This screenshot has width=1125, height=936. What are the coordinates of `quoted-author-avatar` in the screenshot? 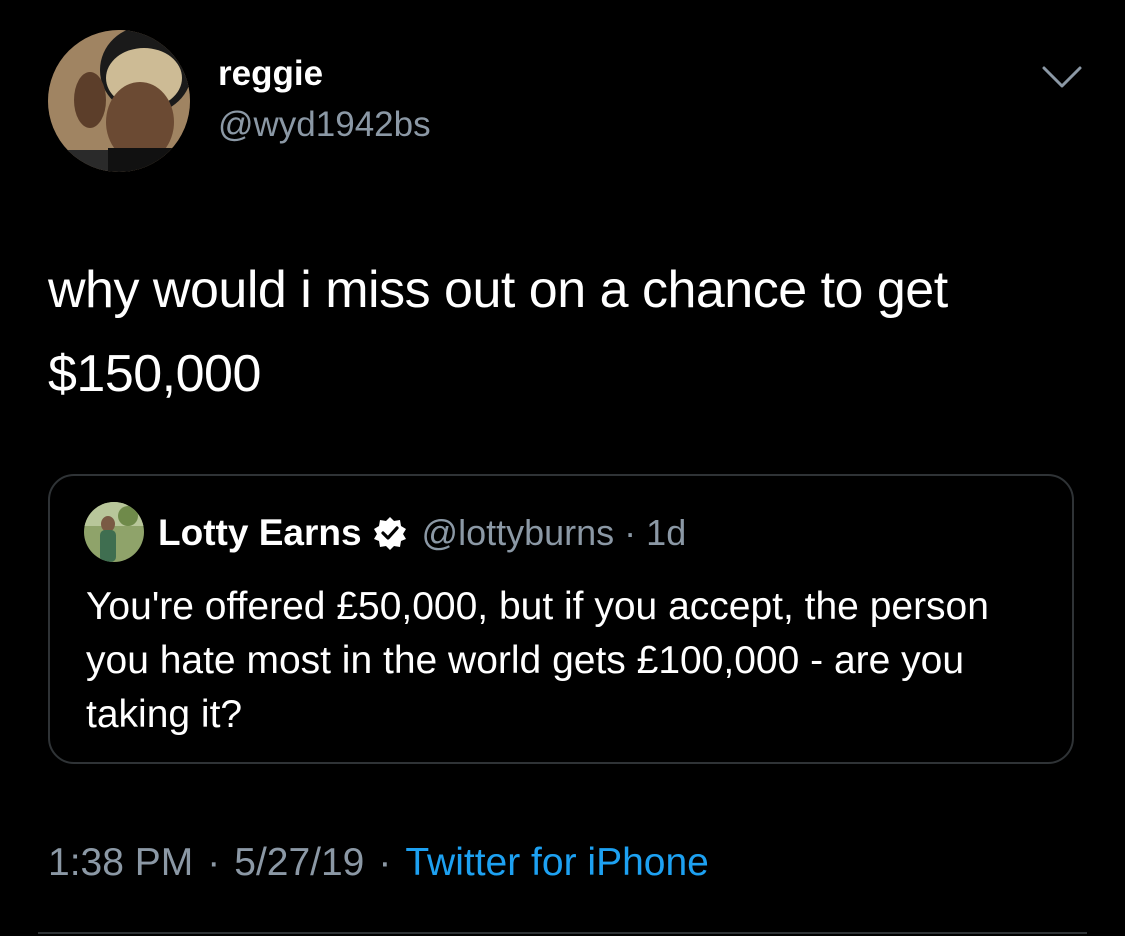 It's located at (114, 532).